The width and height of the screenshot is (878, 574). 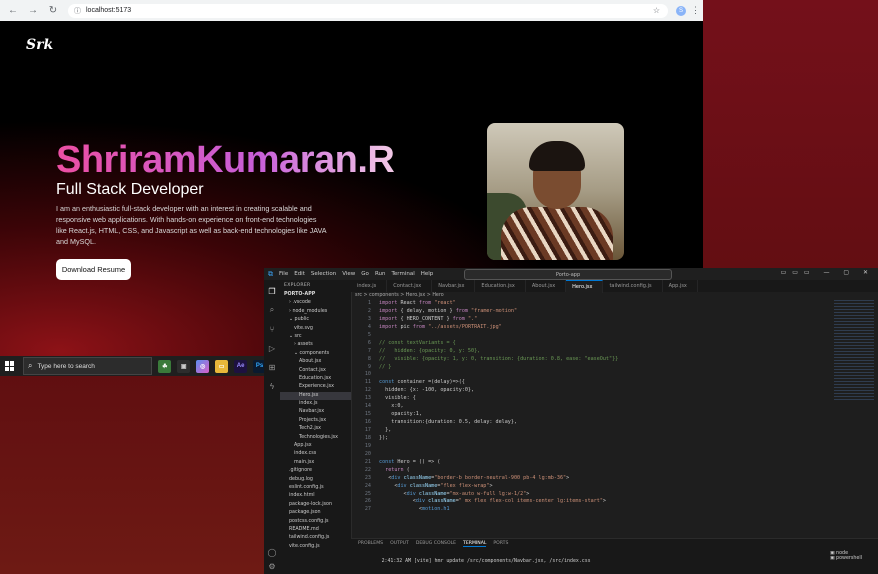 I want to click on menu-run: Run, so click(x=380, y=274).